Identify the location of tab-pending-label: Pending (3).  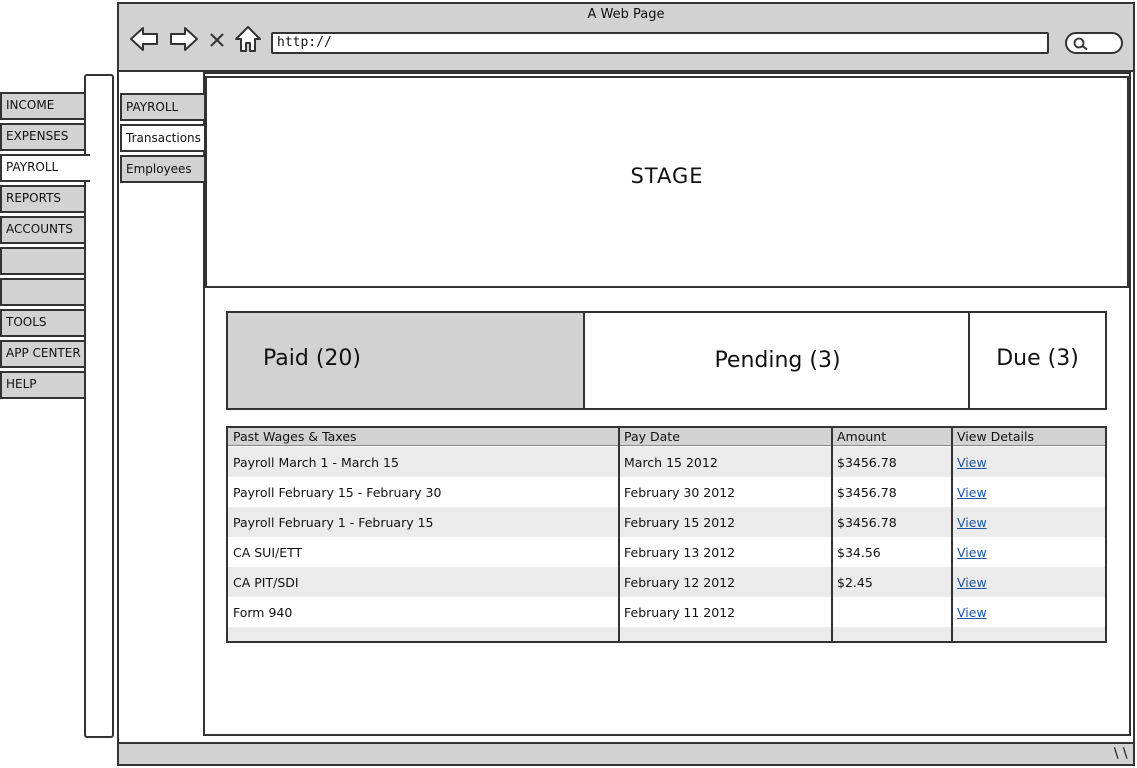
(777, 360).